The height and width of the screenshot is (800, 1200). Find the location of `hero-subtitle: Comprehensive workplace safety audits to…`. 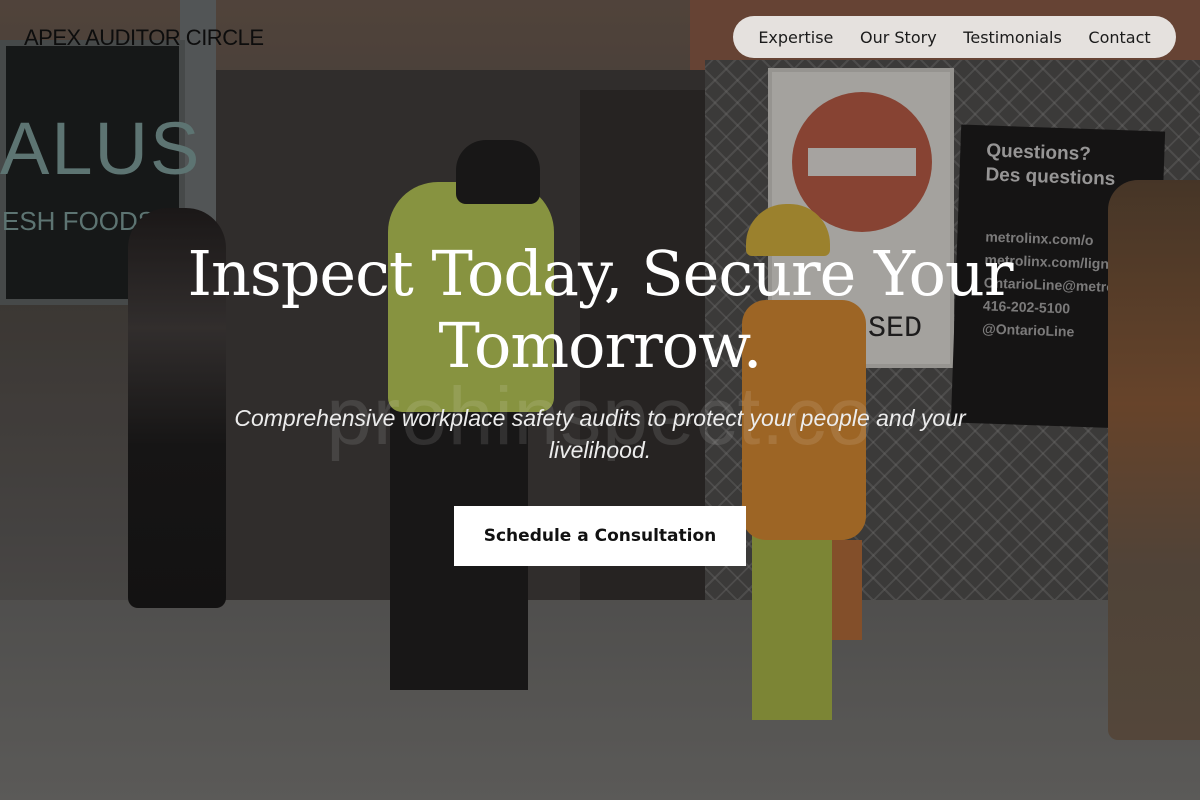

hero-subtitle: Comprehensive workplace safety audits to… is located at coordinates (600, 434).